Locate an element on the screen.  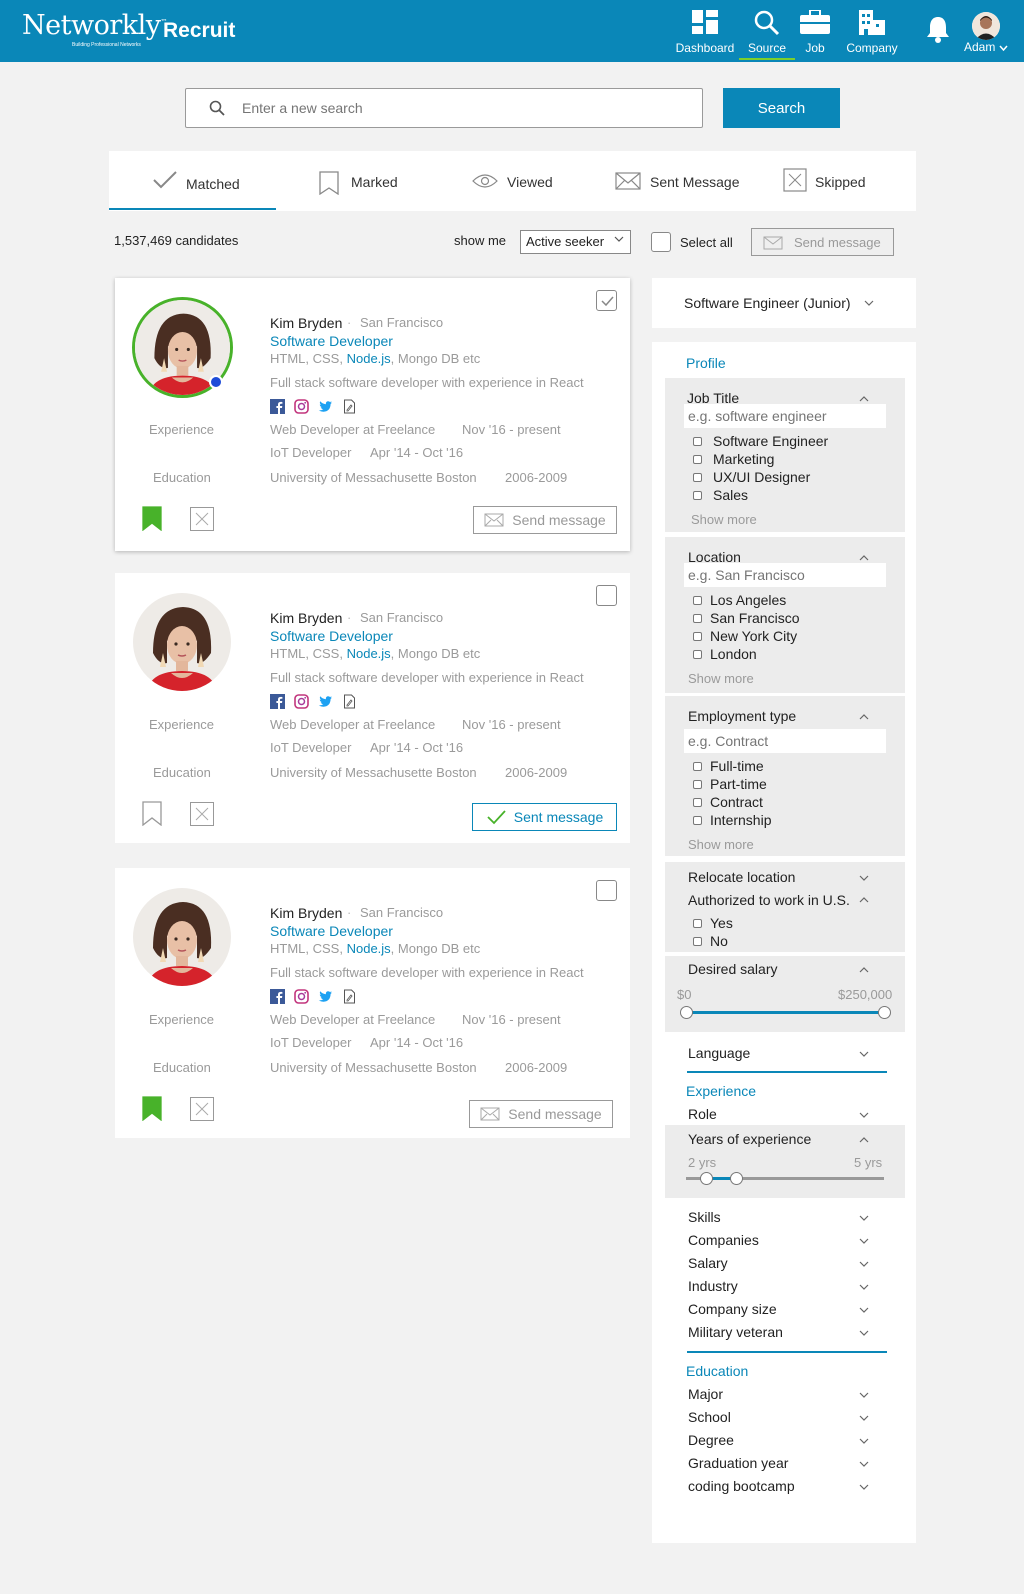
employment-type-input is located at coordinates (785, 741).